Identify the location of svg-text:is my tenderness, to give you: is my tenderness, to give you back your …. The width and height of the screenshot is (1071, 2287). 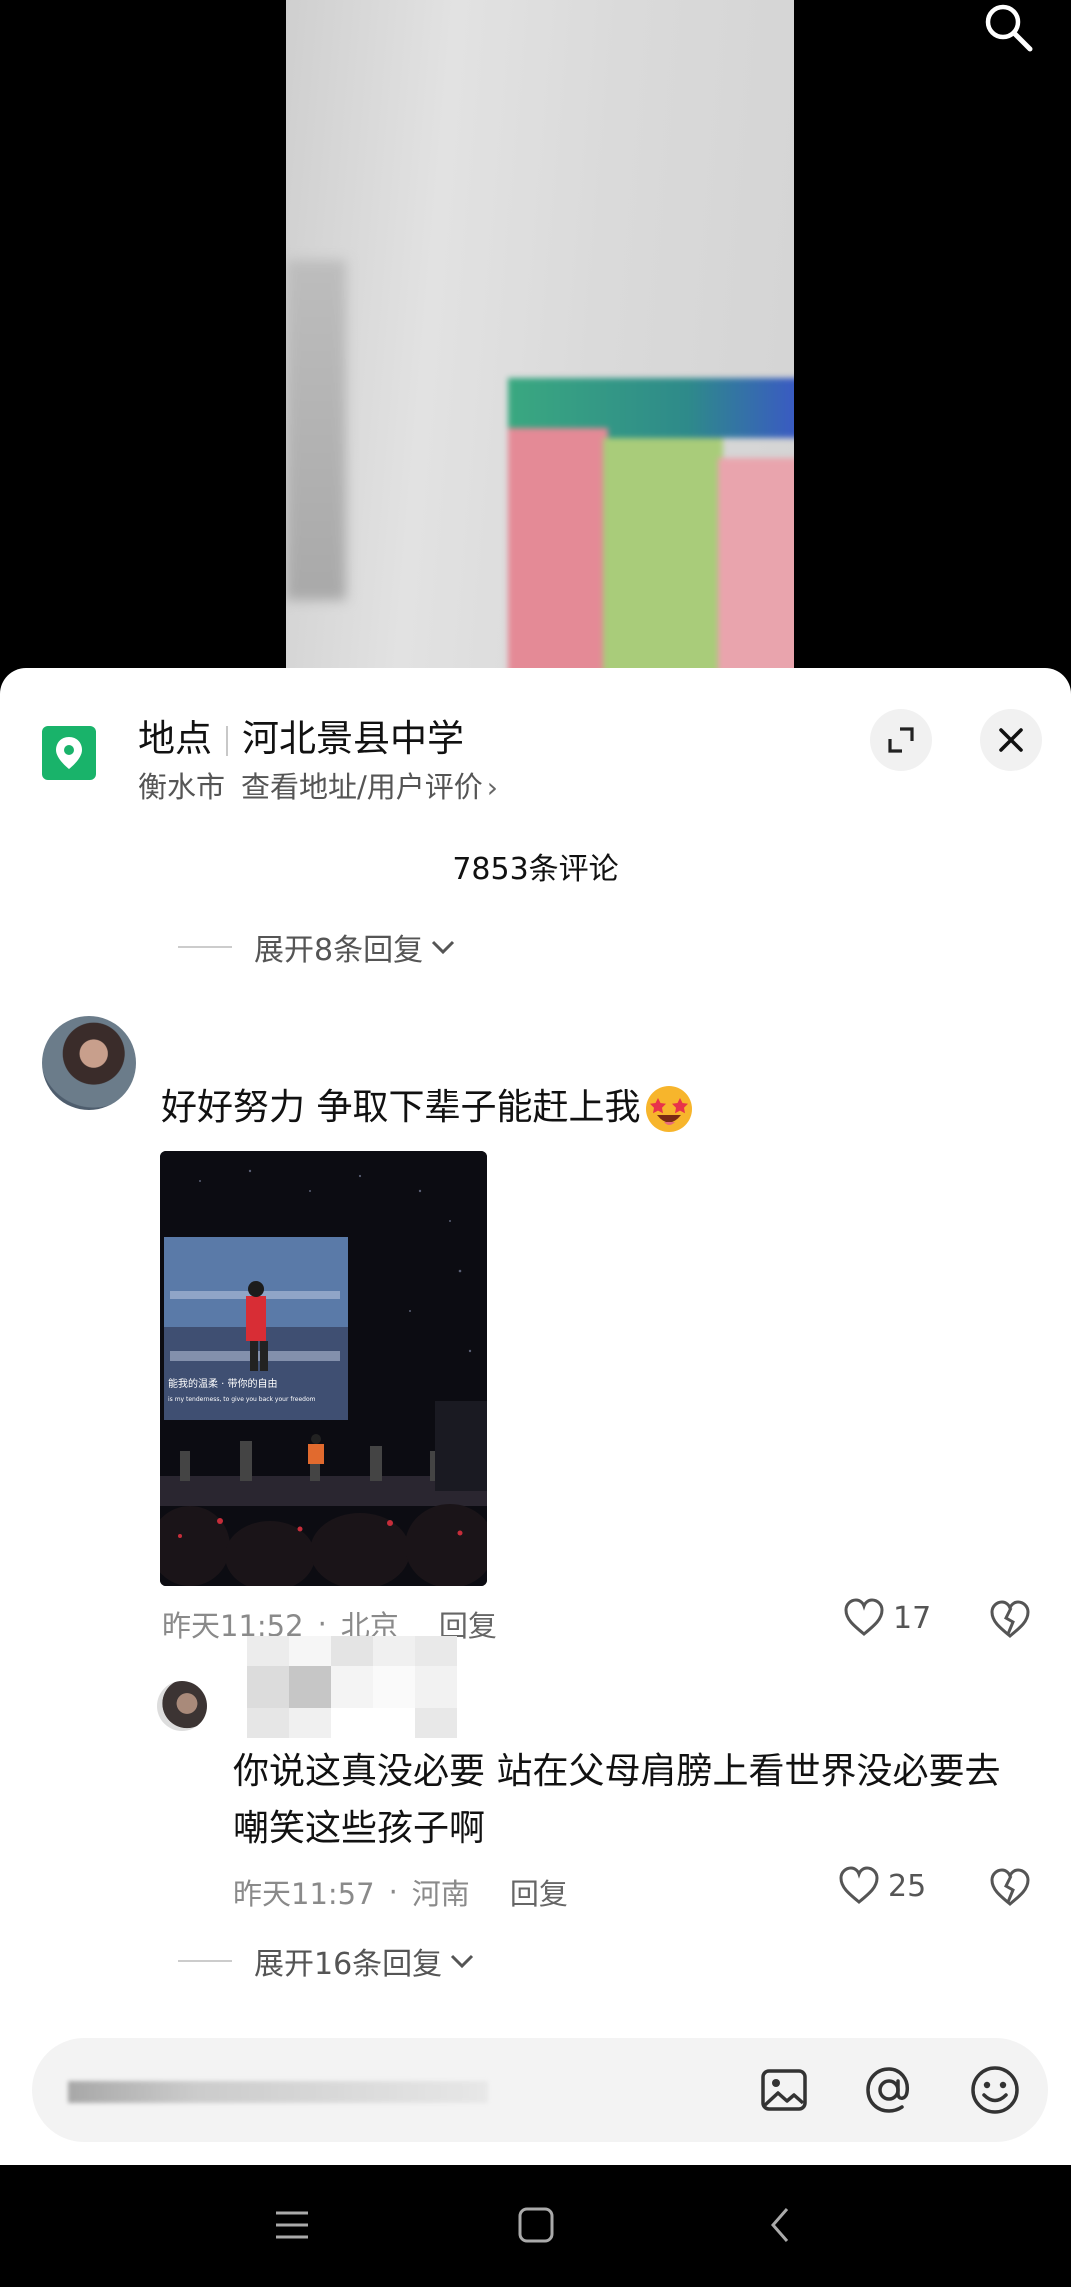
(242, 1399).